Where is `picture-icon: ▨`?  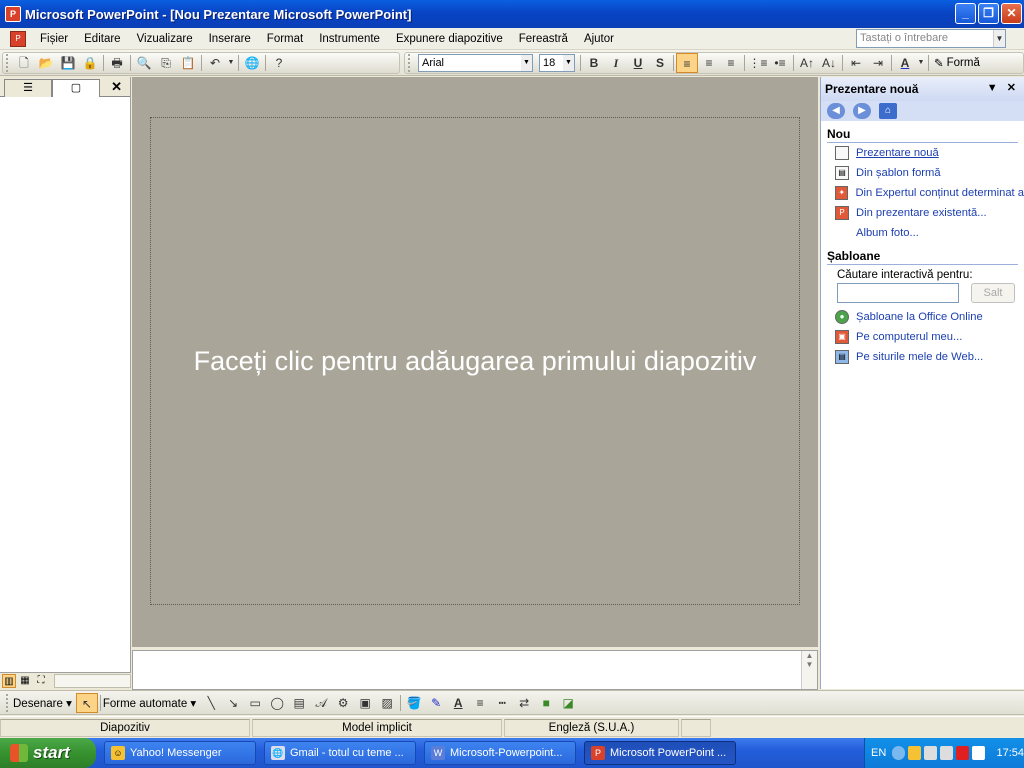 picture-icon: ▨ is located at coordinates (387, 703).